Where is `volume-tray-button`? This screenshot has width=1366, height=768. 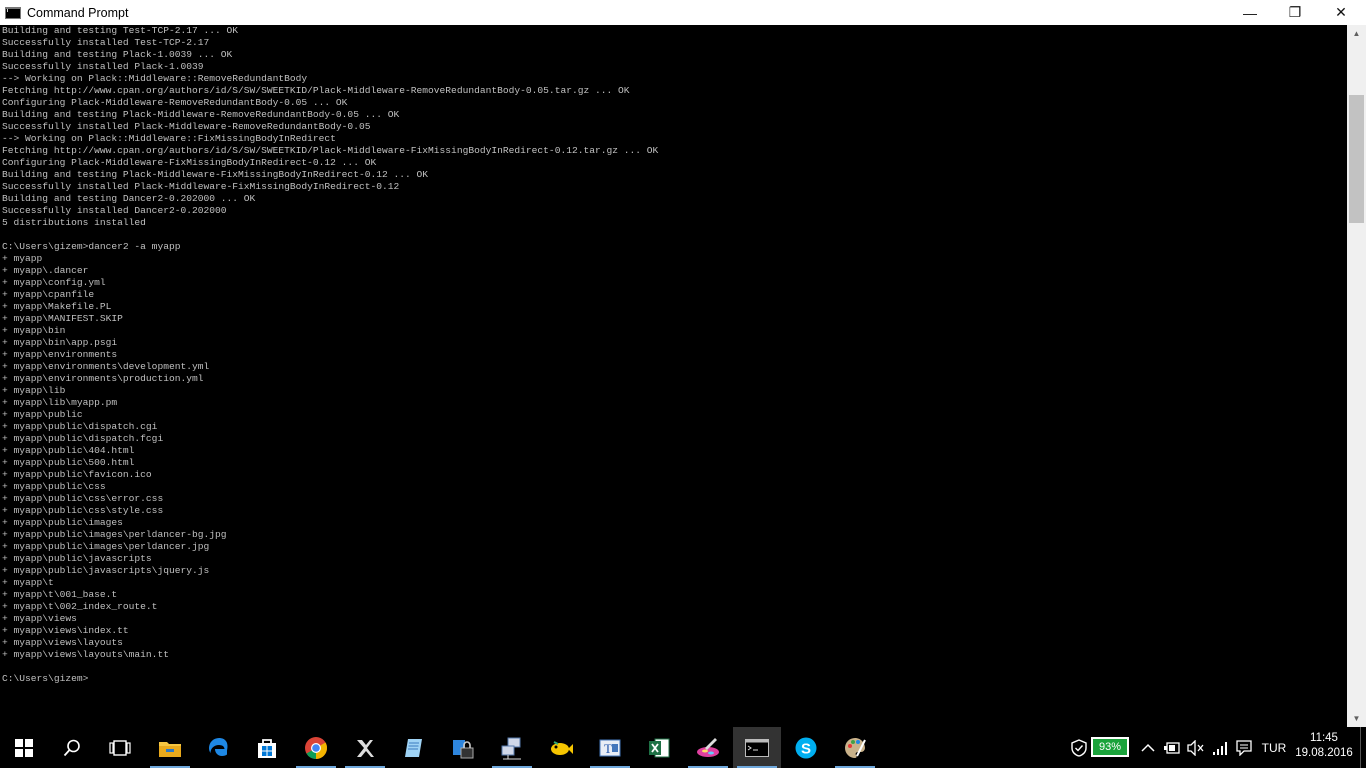
volume-tray-button is located at coordinates (1196, 747).